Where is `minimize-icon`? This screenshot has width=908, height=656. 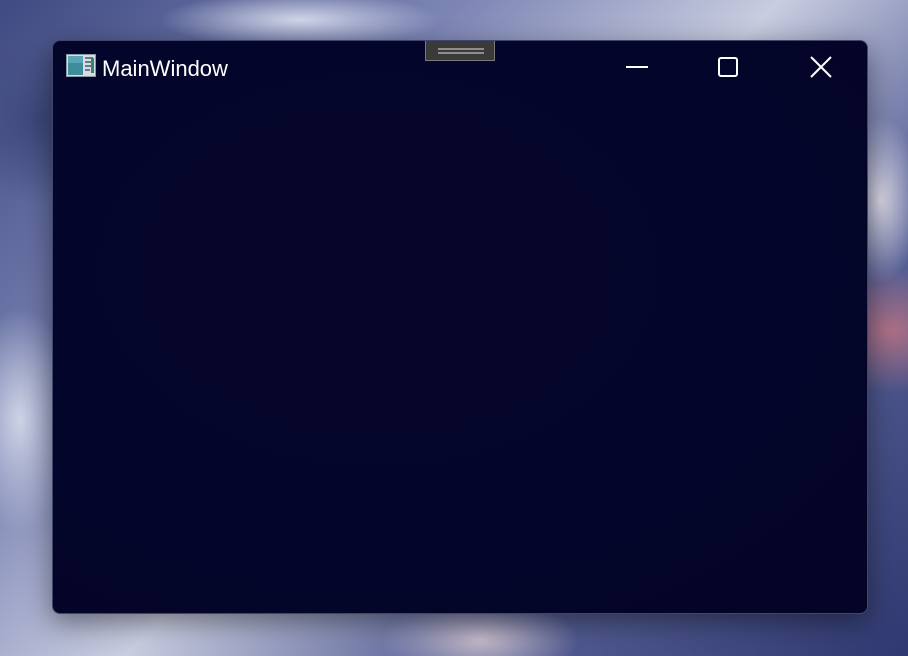
minimize-icon is located at coordinates (637, 67).